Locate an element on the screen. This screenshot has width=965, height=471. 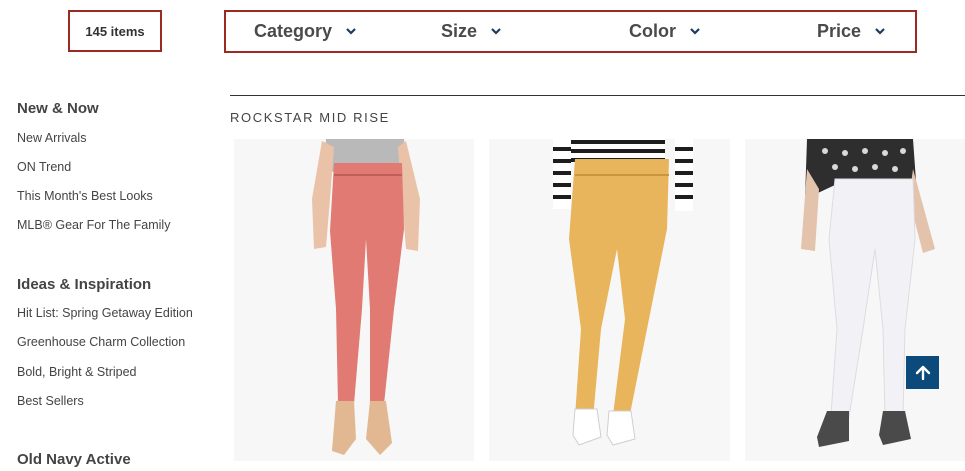
section-title: ROCKSTAR MID RISE is located at coordinates (310, 117).